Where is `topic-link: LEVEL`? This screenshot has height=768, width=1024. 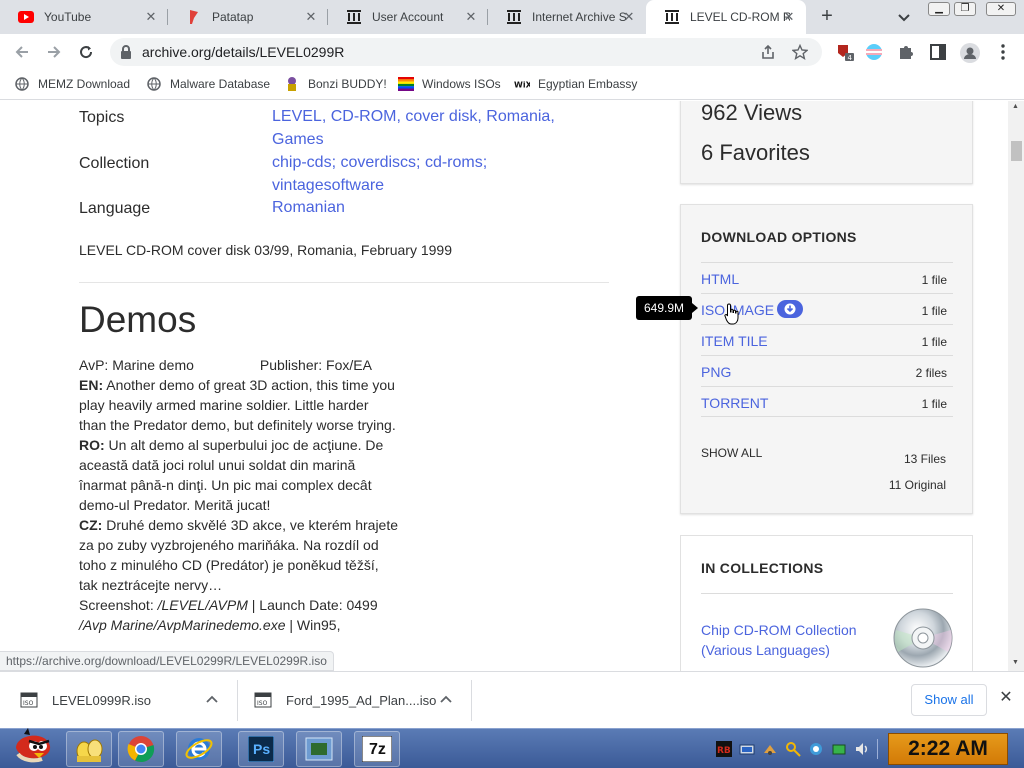 topic-link: LEVEL is located at coordinates (297, 116).